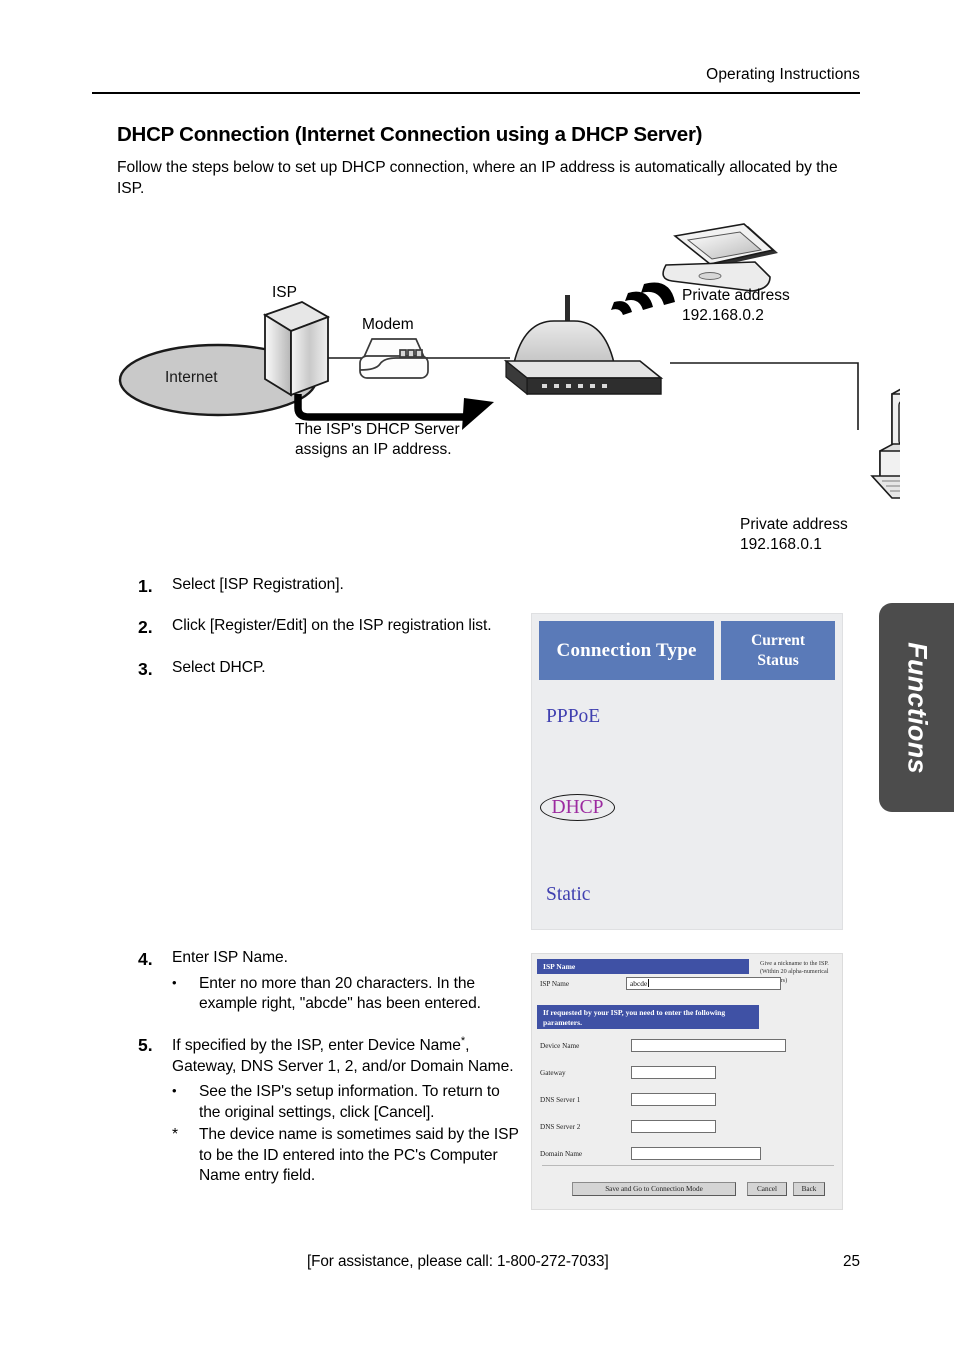  I want to click on text-caret, so click(649, 983).